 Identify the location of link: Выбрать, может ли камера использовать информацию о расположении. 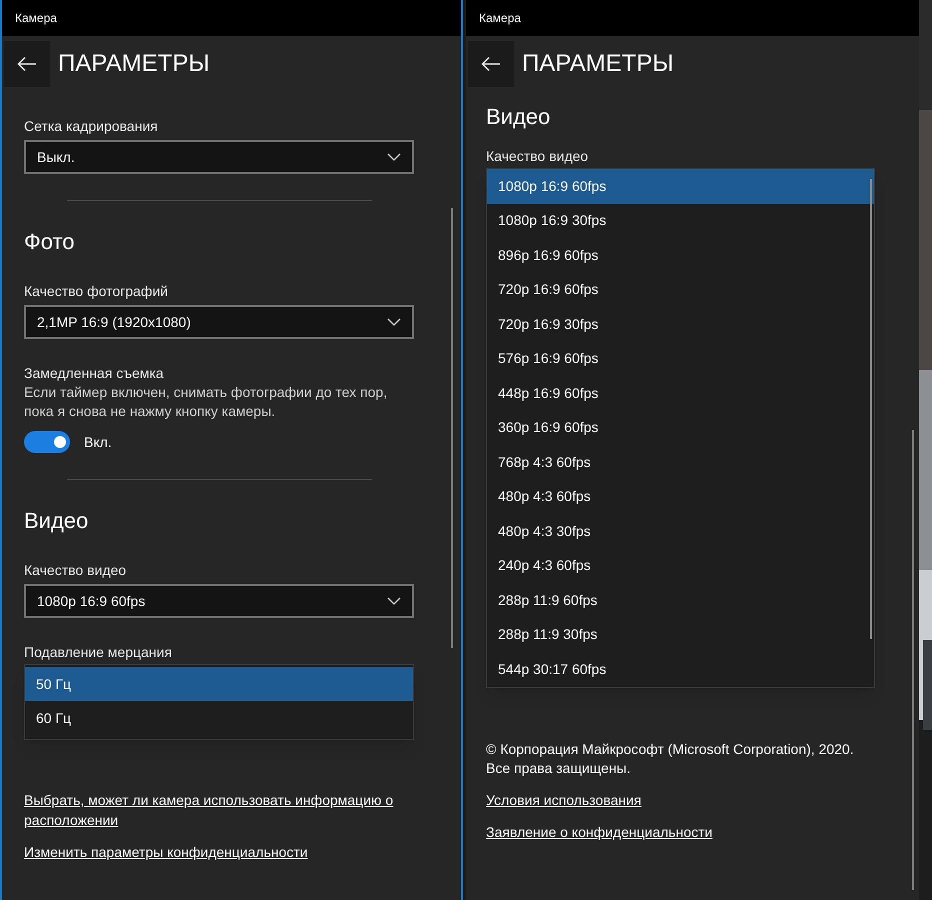
(214, 810).